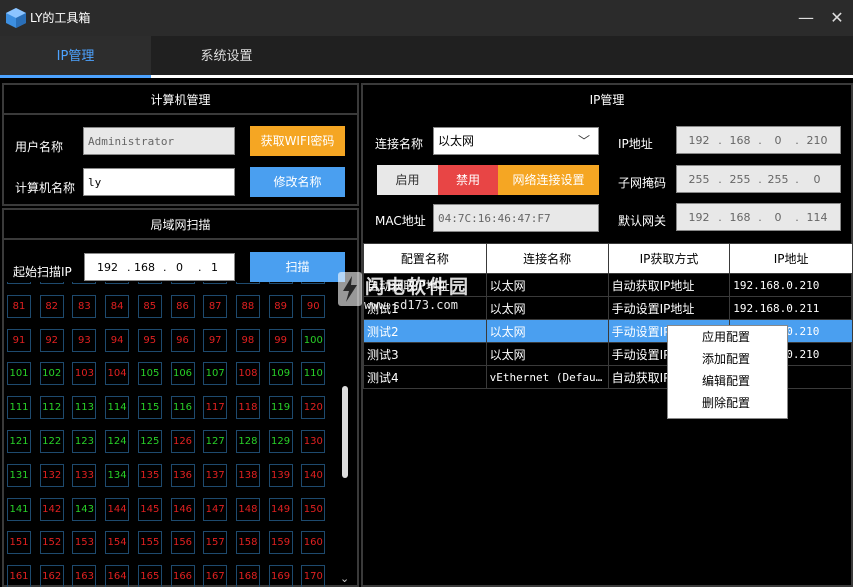  Describe the element at coordinates (117, 340) in the screenshot. I see `ip-scan-cell: 94` at that location.